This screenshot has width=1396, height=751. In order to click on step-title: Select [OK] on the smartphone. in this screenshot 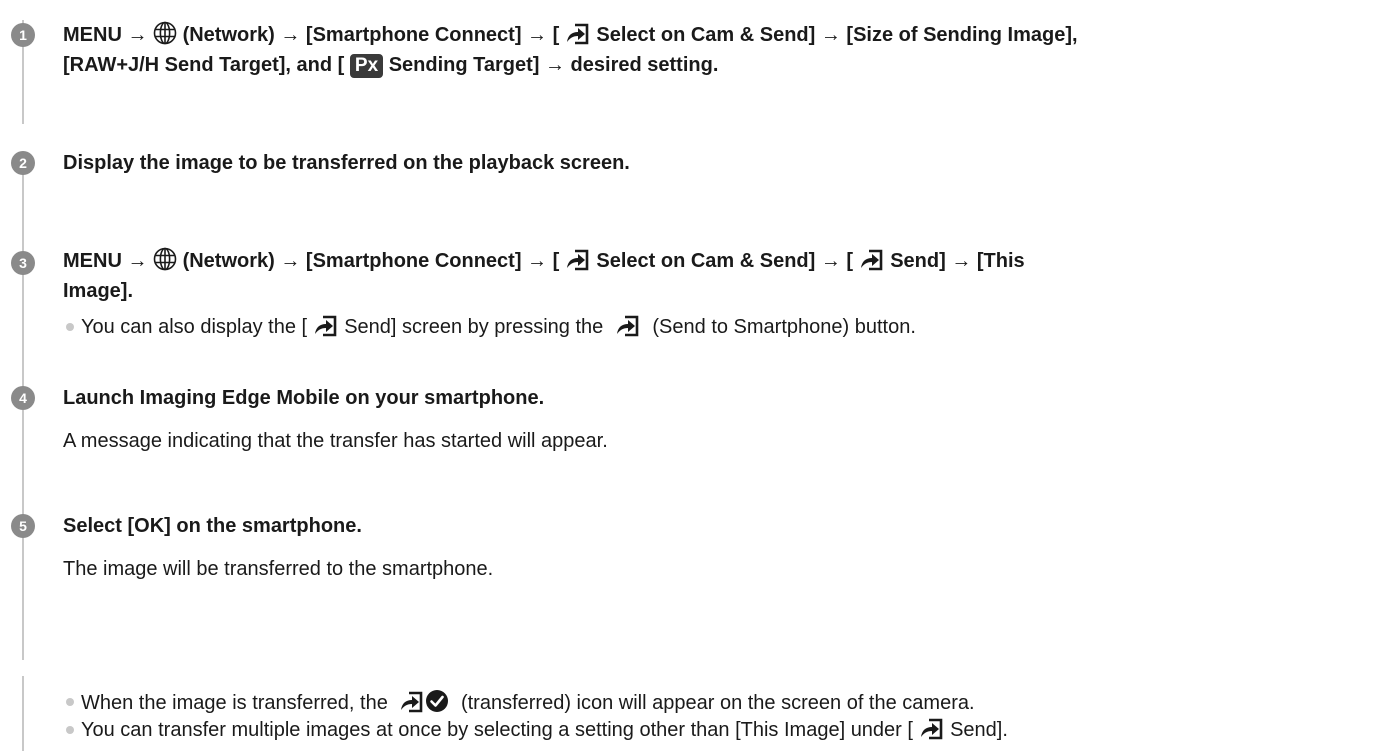, I will do `click(212, 526)`.